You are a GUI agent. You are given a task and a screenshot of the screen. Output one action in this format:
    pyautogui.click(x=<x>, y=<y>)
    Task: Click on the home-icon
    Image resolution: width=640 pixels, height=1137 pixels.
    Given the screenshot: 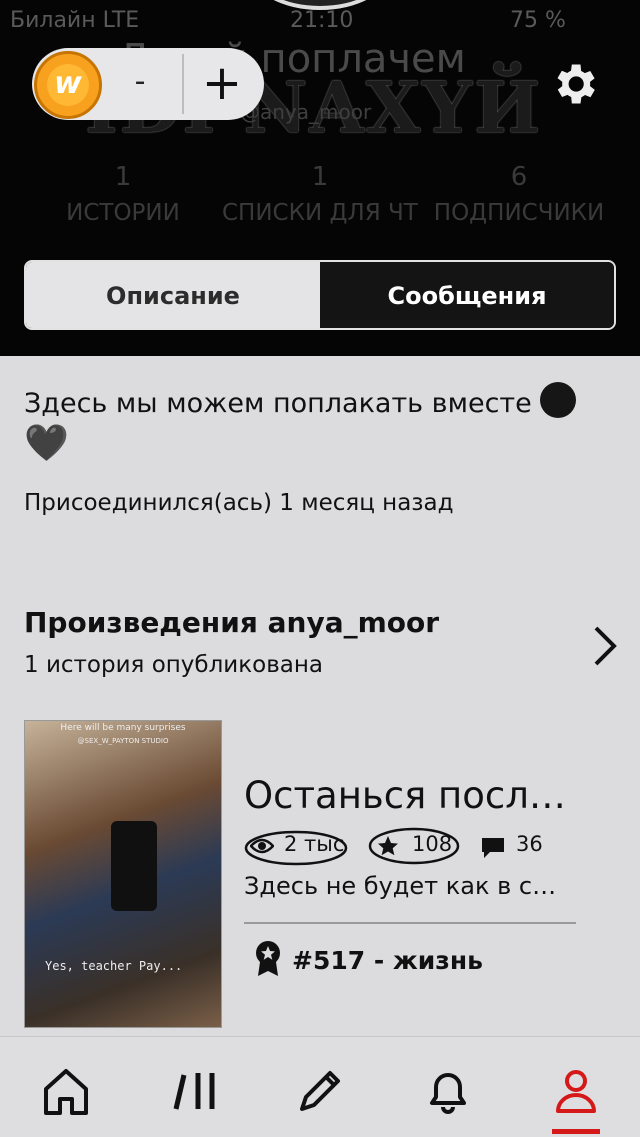 What is the action you would take?
    pyautogui.click(x=66, y=1091)
    